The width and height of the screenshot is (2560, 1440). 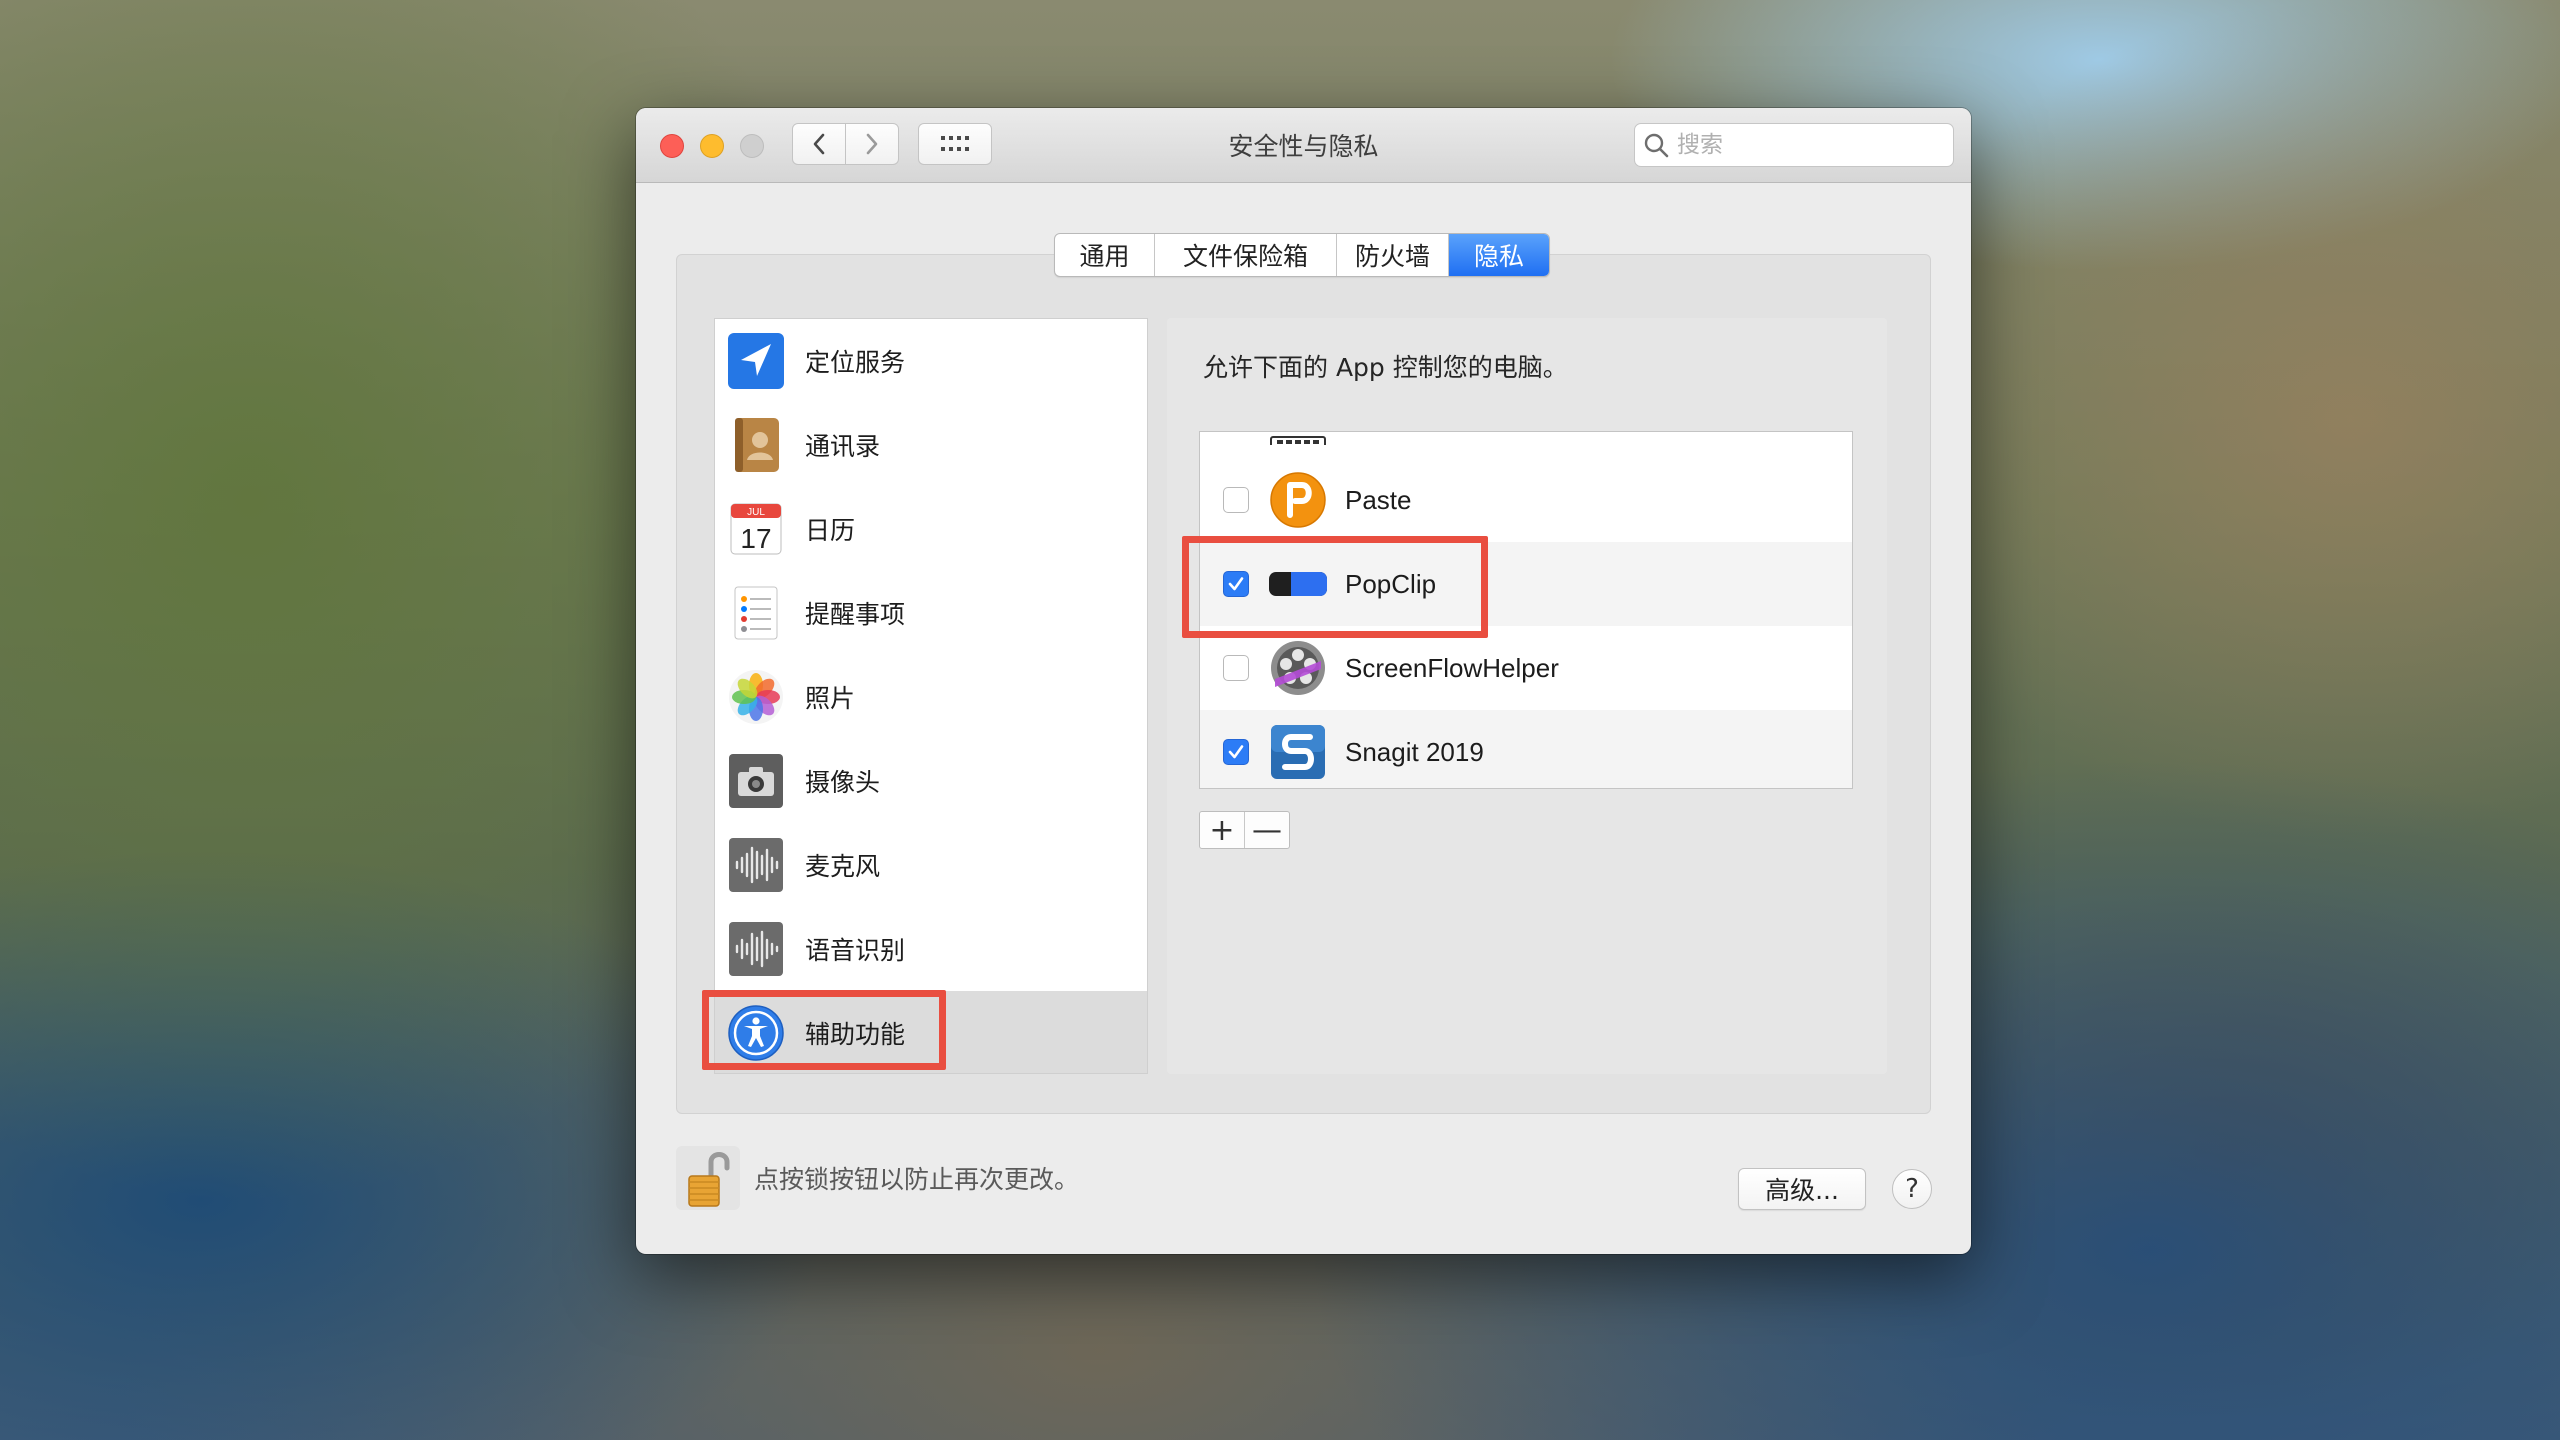 I want to click on checkmark-icon, so click(x=1236, y=752).